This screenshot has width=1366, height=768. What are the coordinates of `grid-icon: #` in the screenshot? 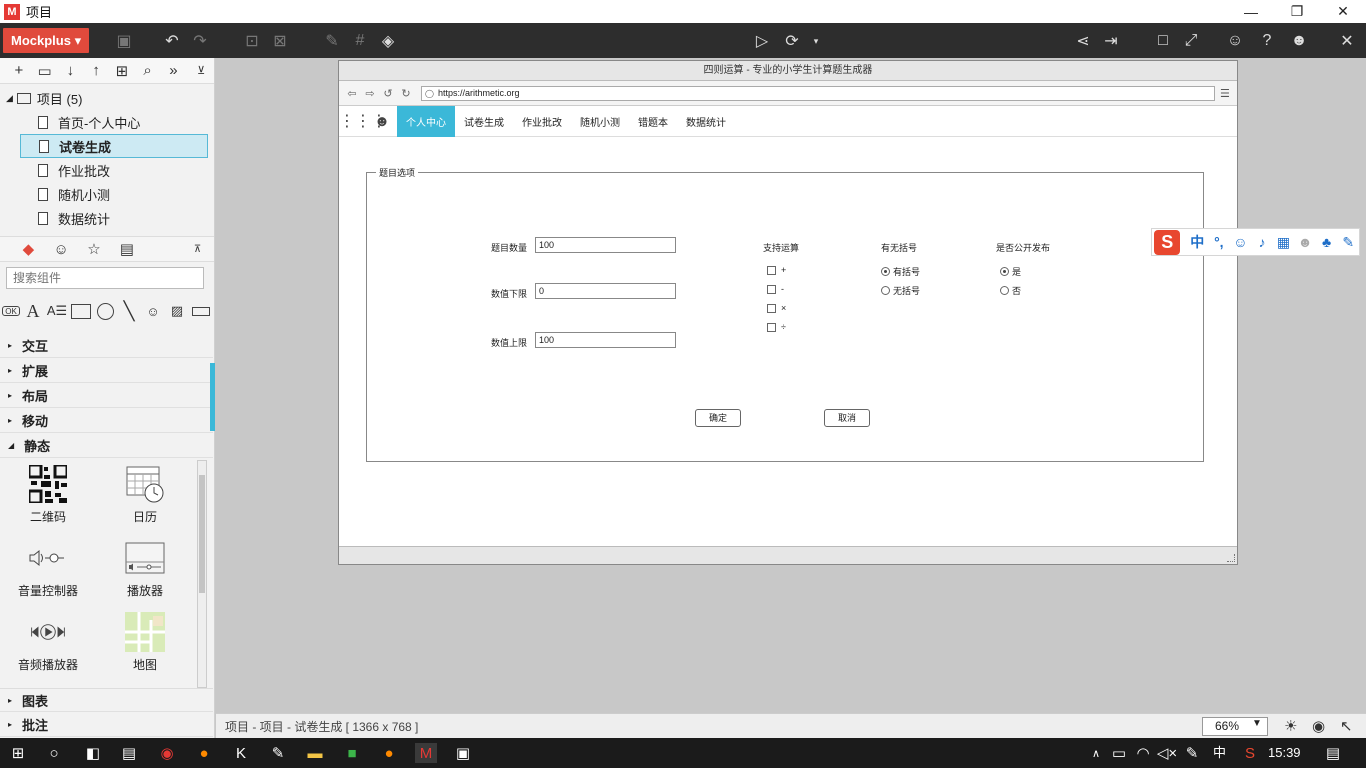 It's located at (360, 41).